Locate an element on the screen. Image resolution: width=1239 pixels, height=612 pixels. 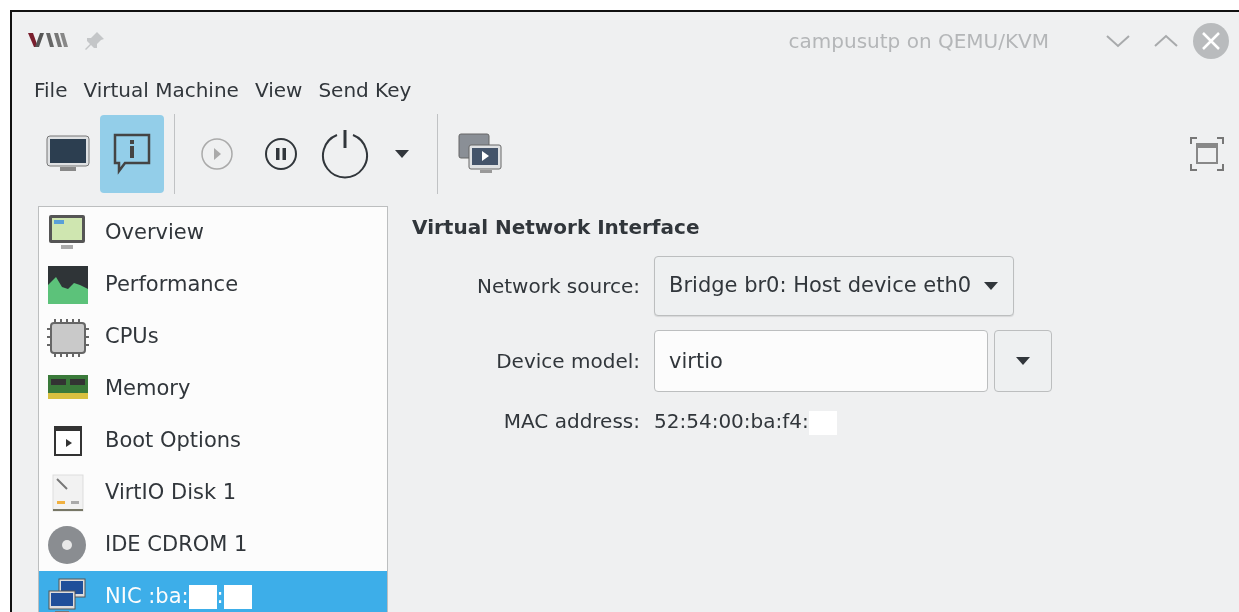
pin-icon is located at coordinates (95, 41).